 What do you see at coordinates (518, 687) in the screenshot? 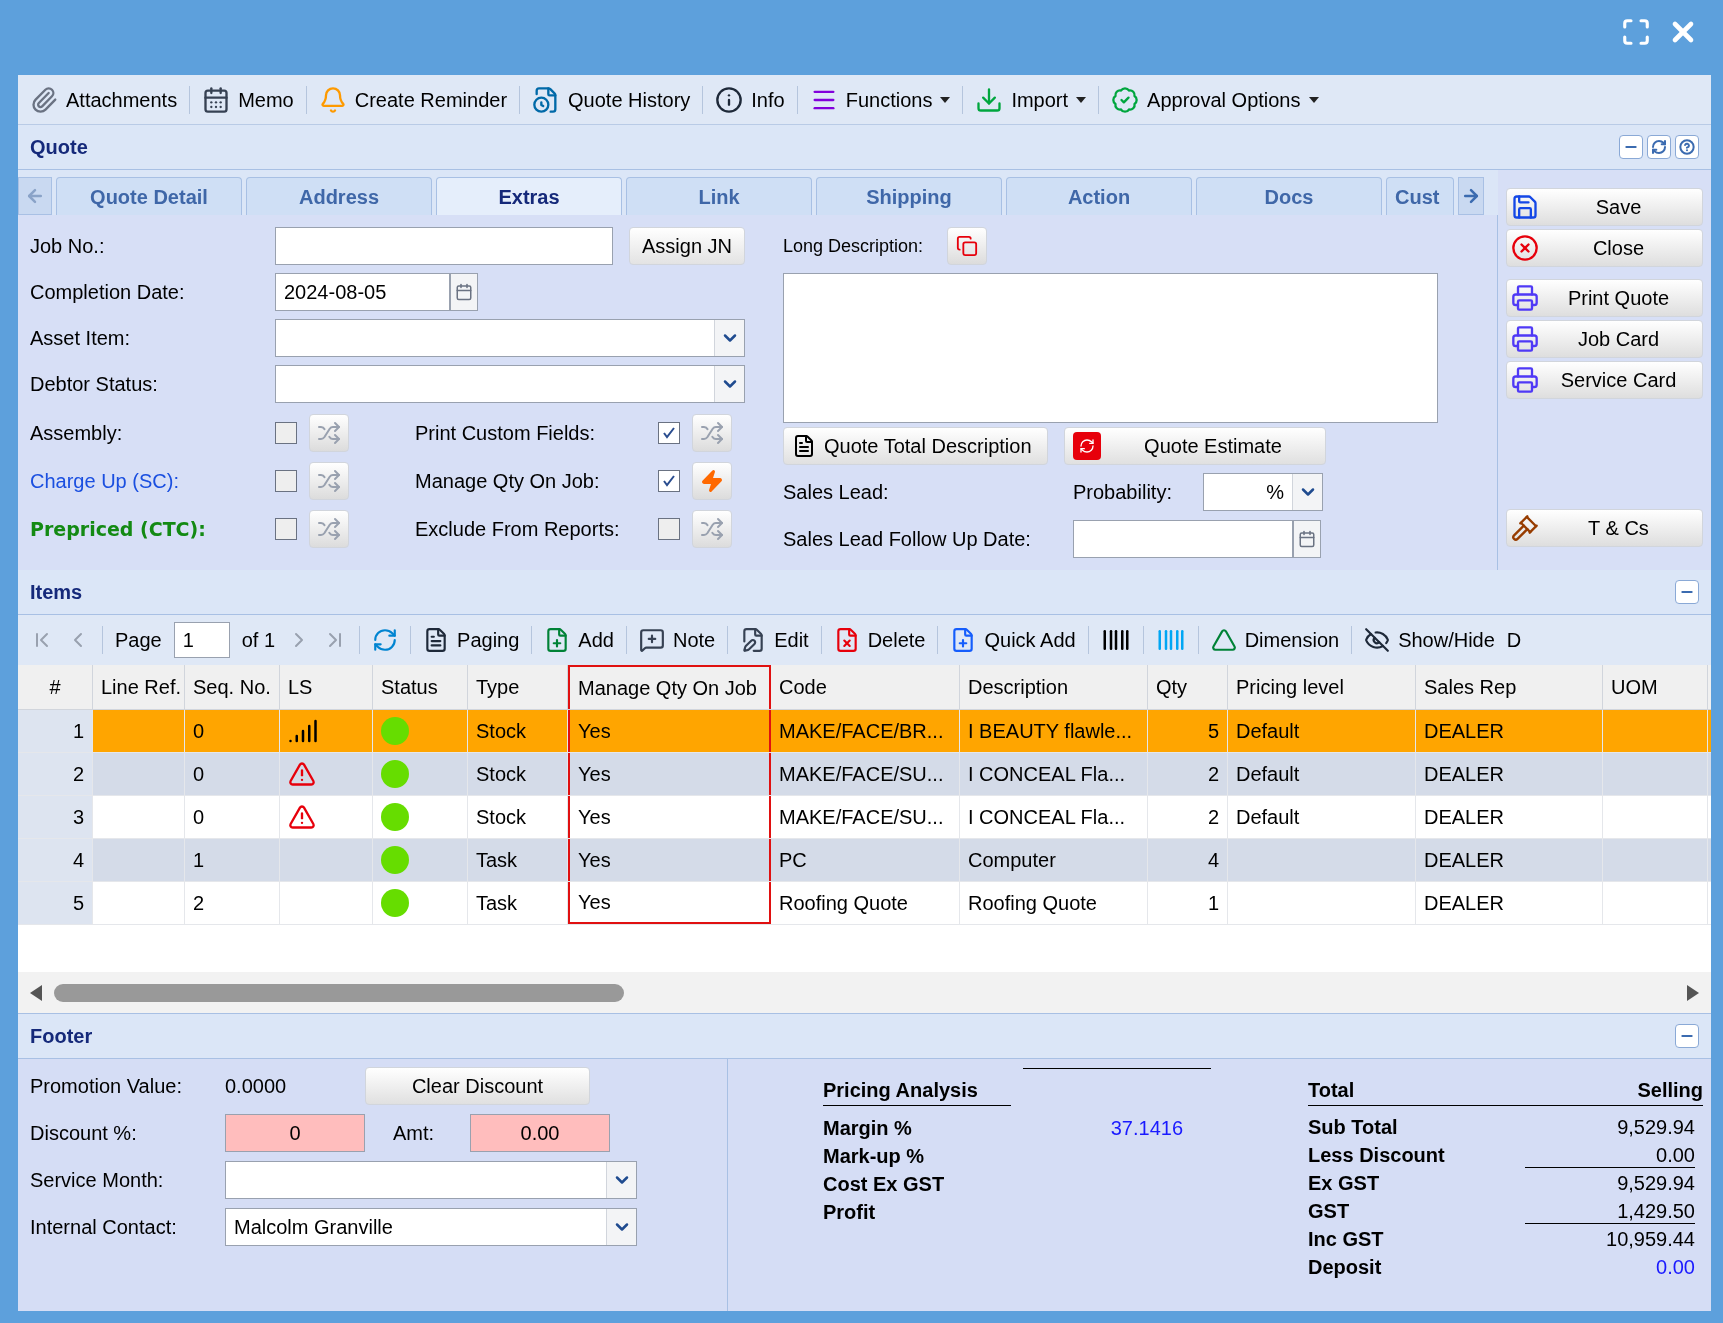
I see `column-header: Type` at bounding box center [518, 687].